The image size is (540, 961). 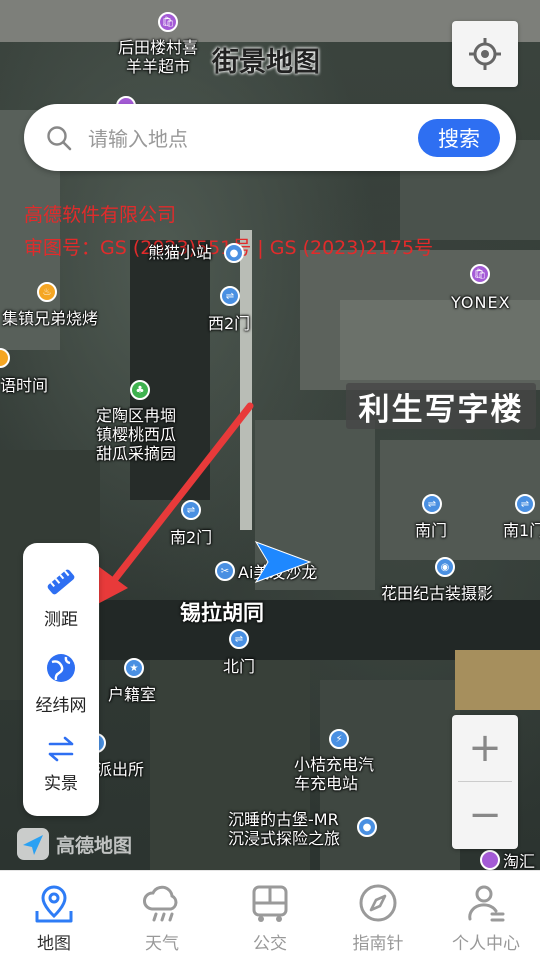 I want to click on street-view-button: 实景, so click(x=61, y=764).